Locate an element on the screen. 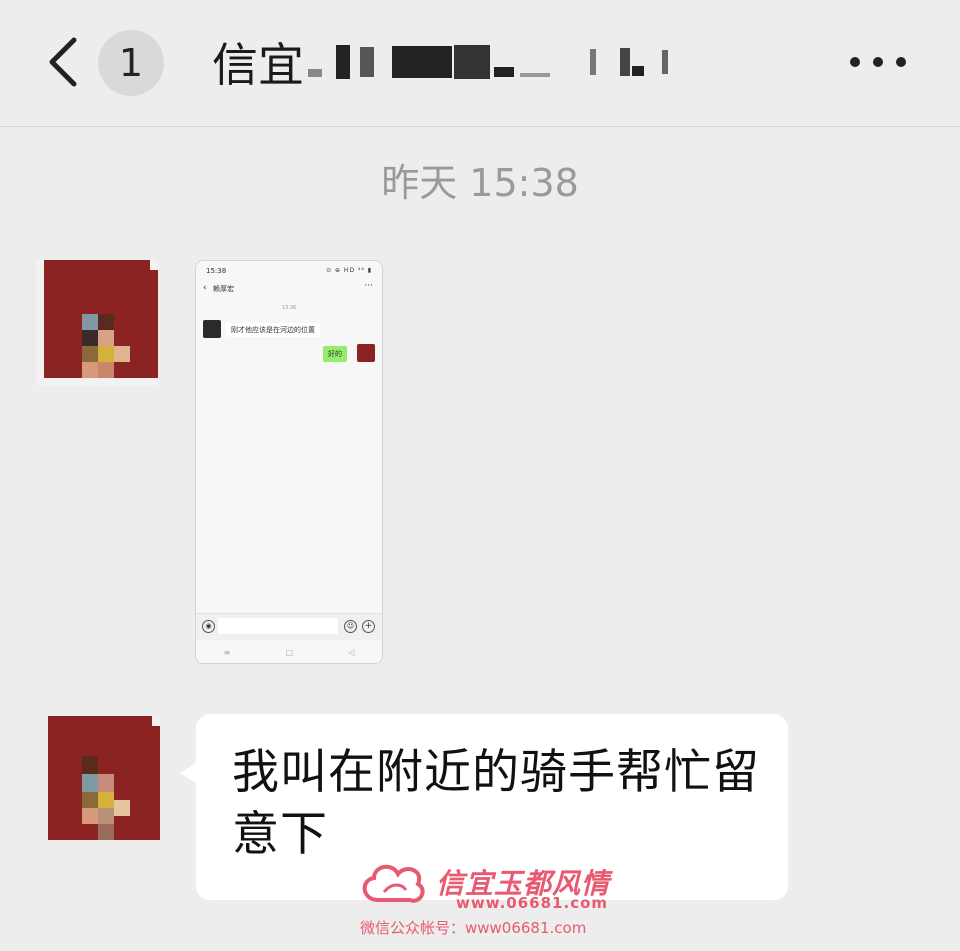  watermark-url: www.06681.com is located at coordinates (532, 903).